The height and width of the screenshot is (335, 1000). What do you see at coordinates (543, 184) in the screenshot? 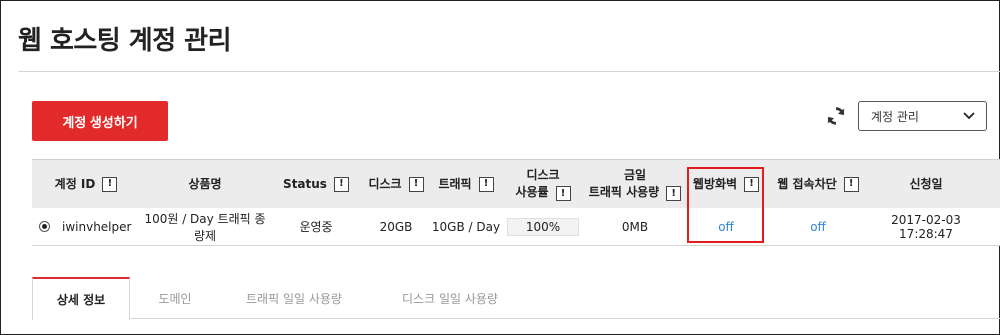
I see `header-disk-usage: 디스크 사용률!` at bounding box center [543, 184].